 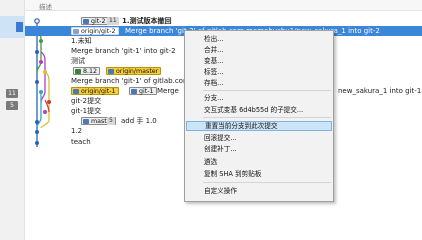 I want to click on sidebar-active-marker, so click(x=19, y=27).